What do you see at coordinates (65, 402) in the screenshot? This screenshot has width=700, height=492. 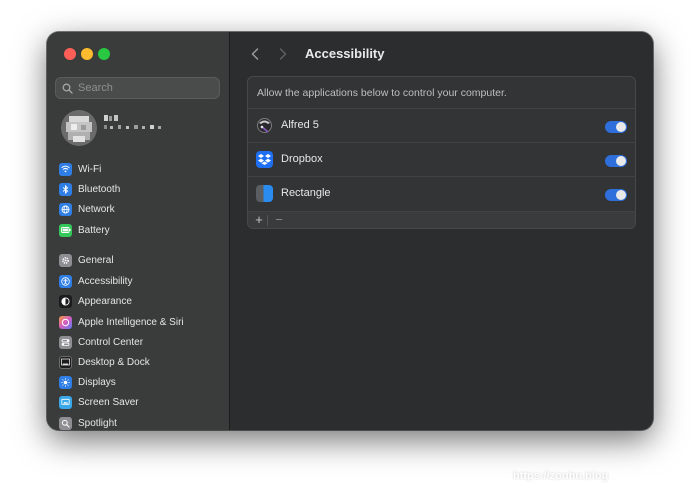 I see `screen-saver-icon` at bounding box center [65, 402].